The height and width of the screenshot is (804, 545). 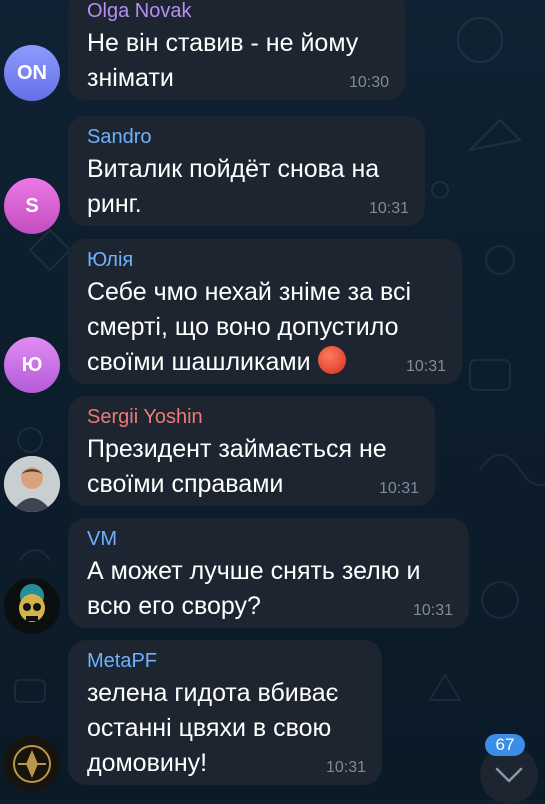 I want to click on sender-name: MetaPF, so click(x=226, y=661).